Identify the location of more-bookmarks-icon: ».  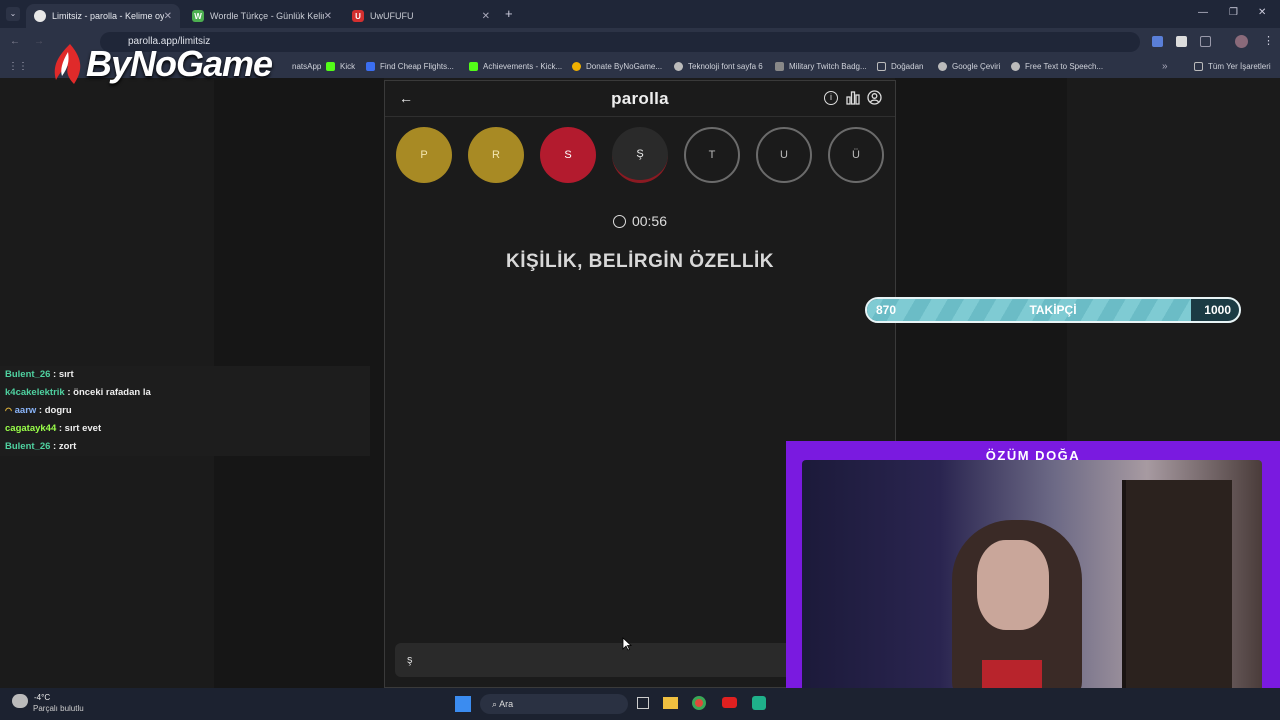
(1165, 66).